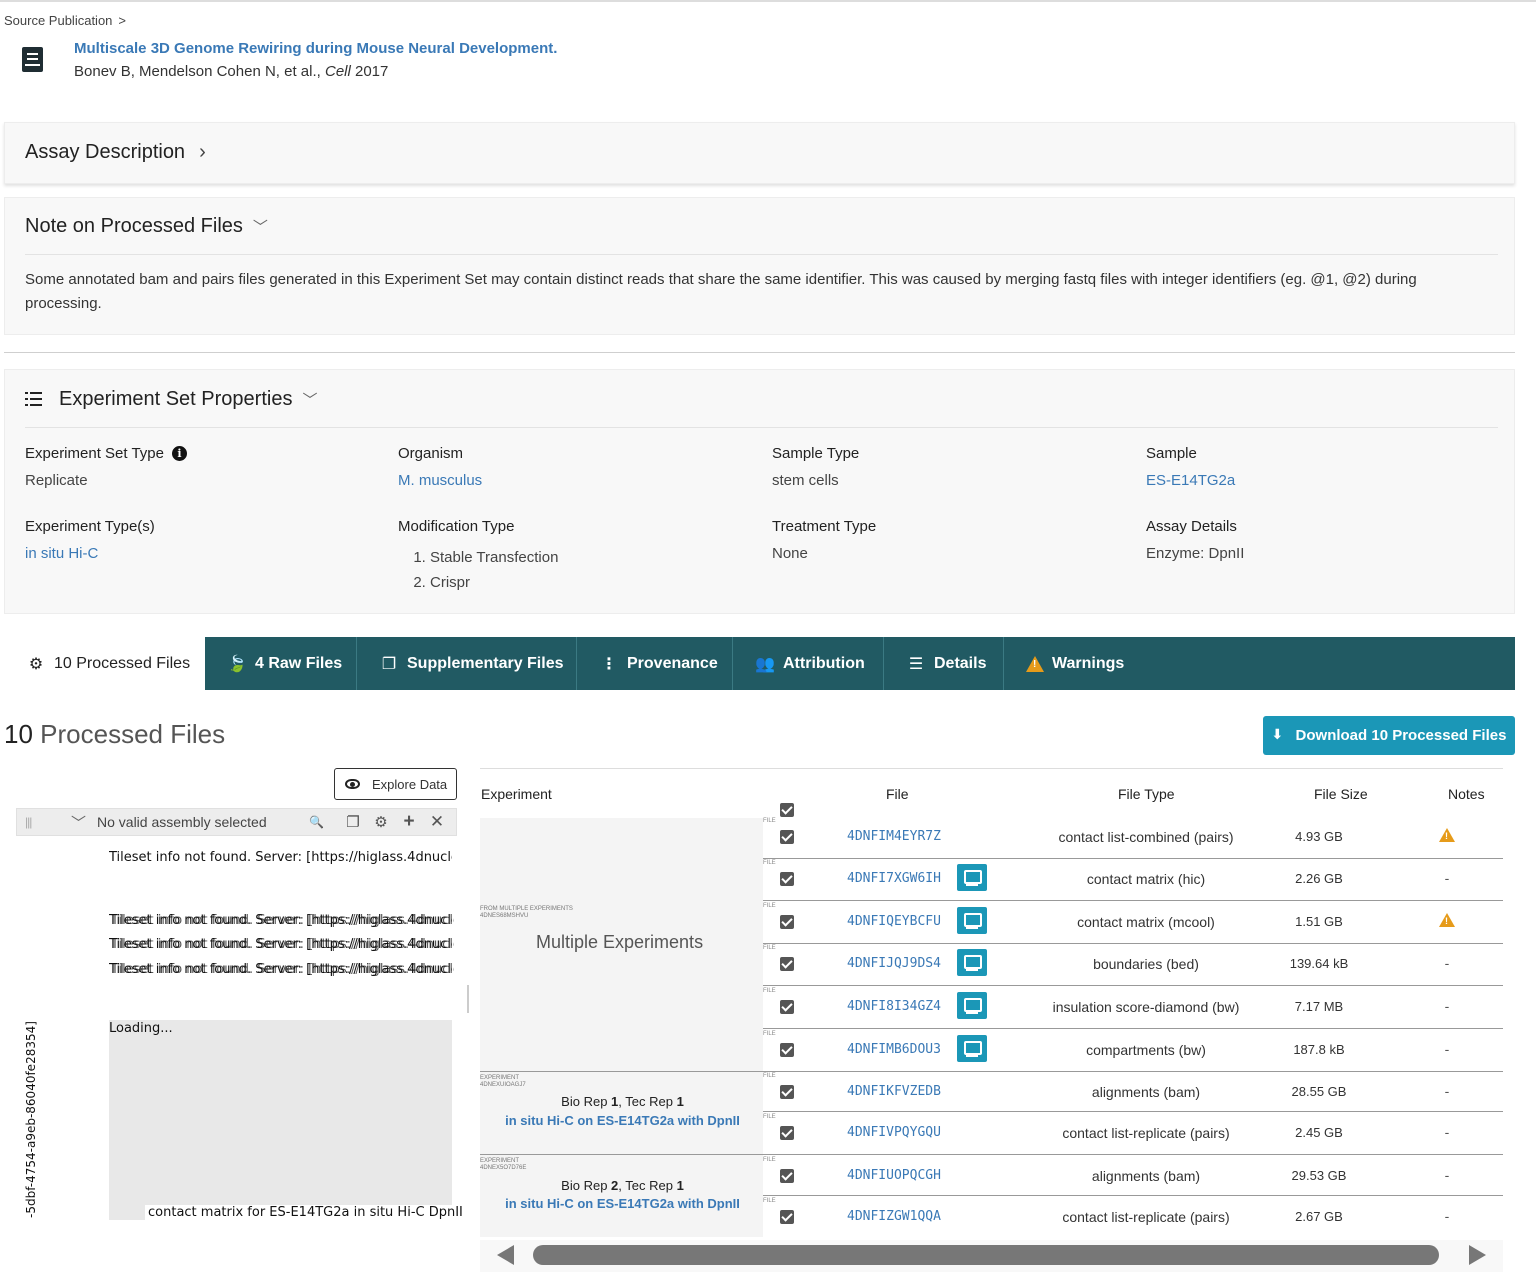 The width and height of the screenshot is (1536, 1280). I want to click on replicate-label: Bio Rep 2, Tec Rep 1, so click(622, 1185).